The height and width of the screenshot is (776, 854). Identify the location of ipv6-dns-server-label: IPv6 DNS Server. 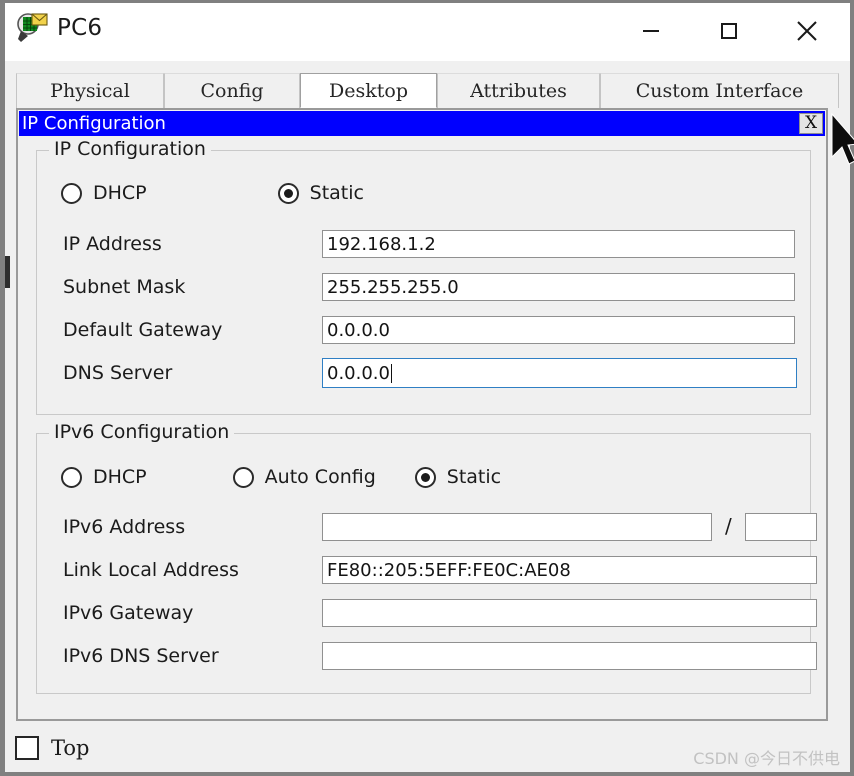
(141, 656).